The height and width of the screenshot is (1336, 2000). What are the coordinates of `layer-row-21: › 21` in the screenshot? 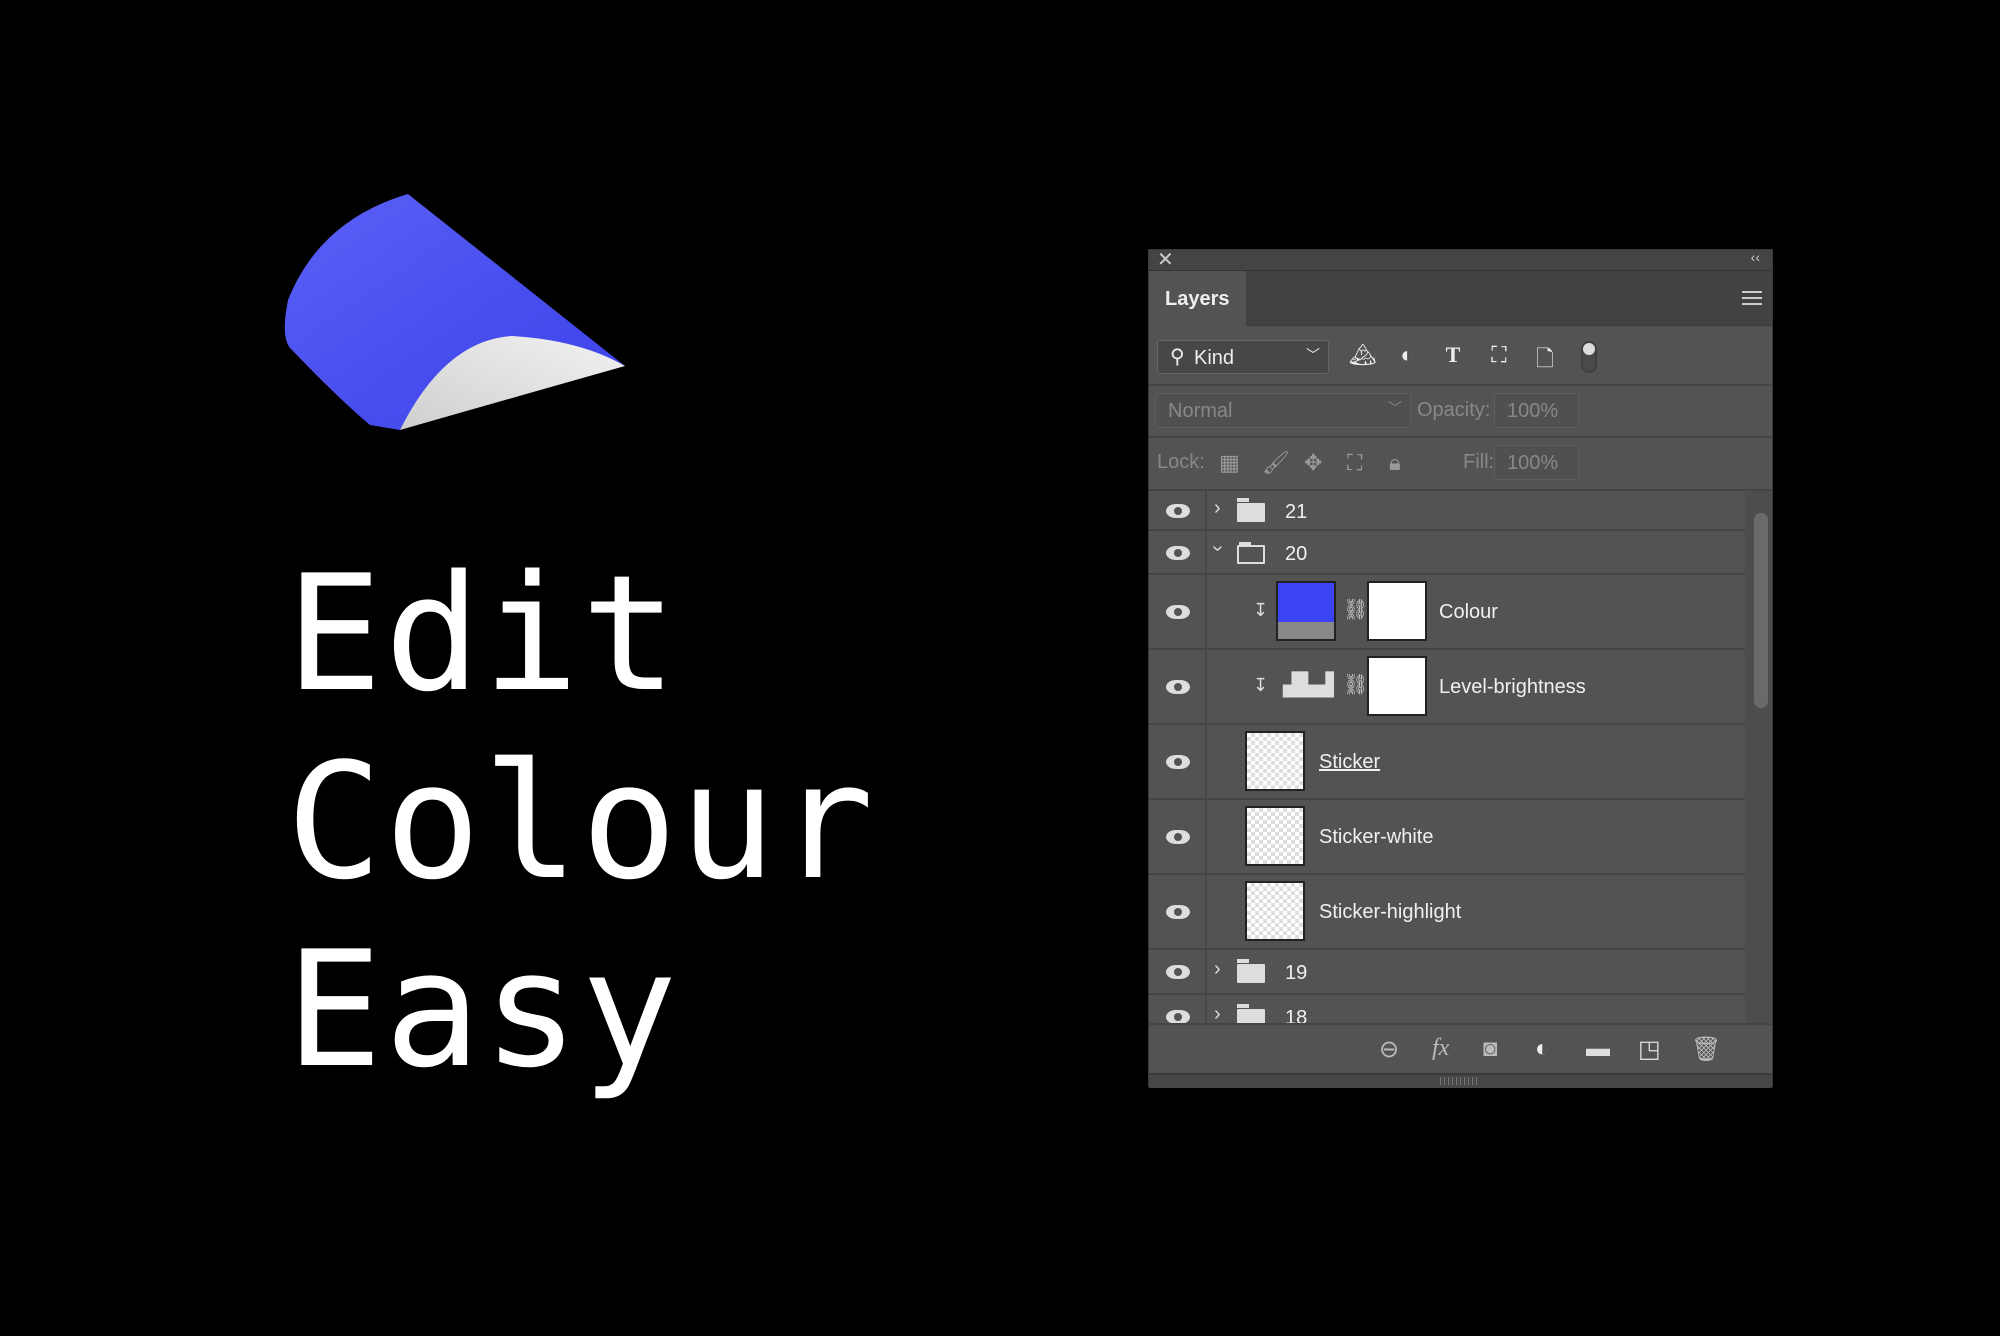 It's located at (1448, 511).